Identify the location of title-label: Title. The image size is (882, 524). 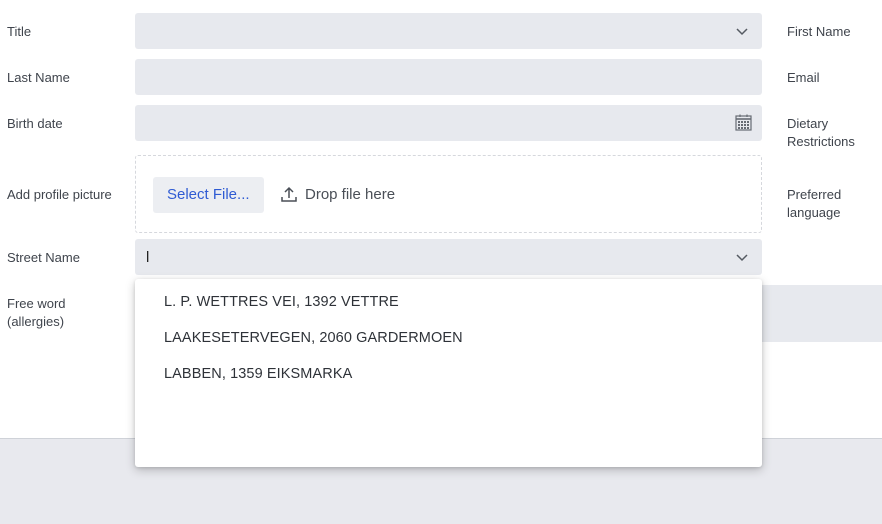
(19, 31).